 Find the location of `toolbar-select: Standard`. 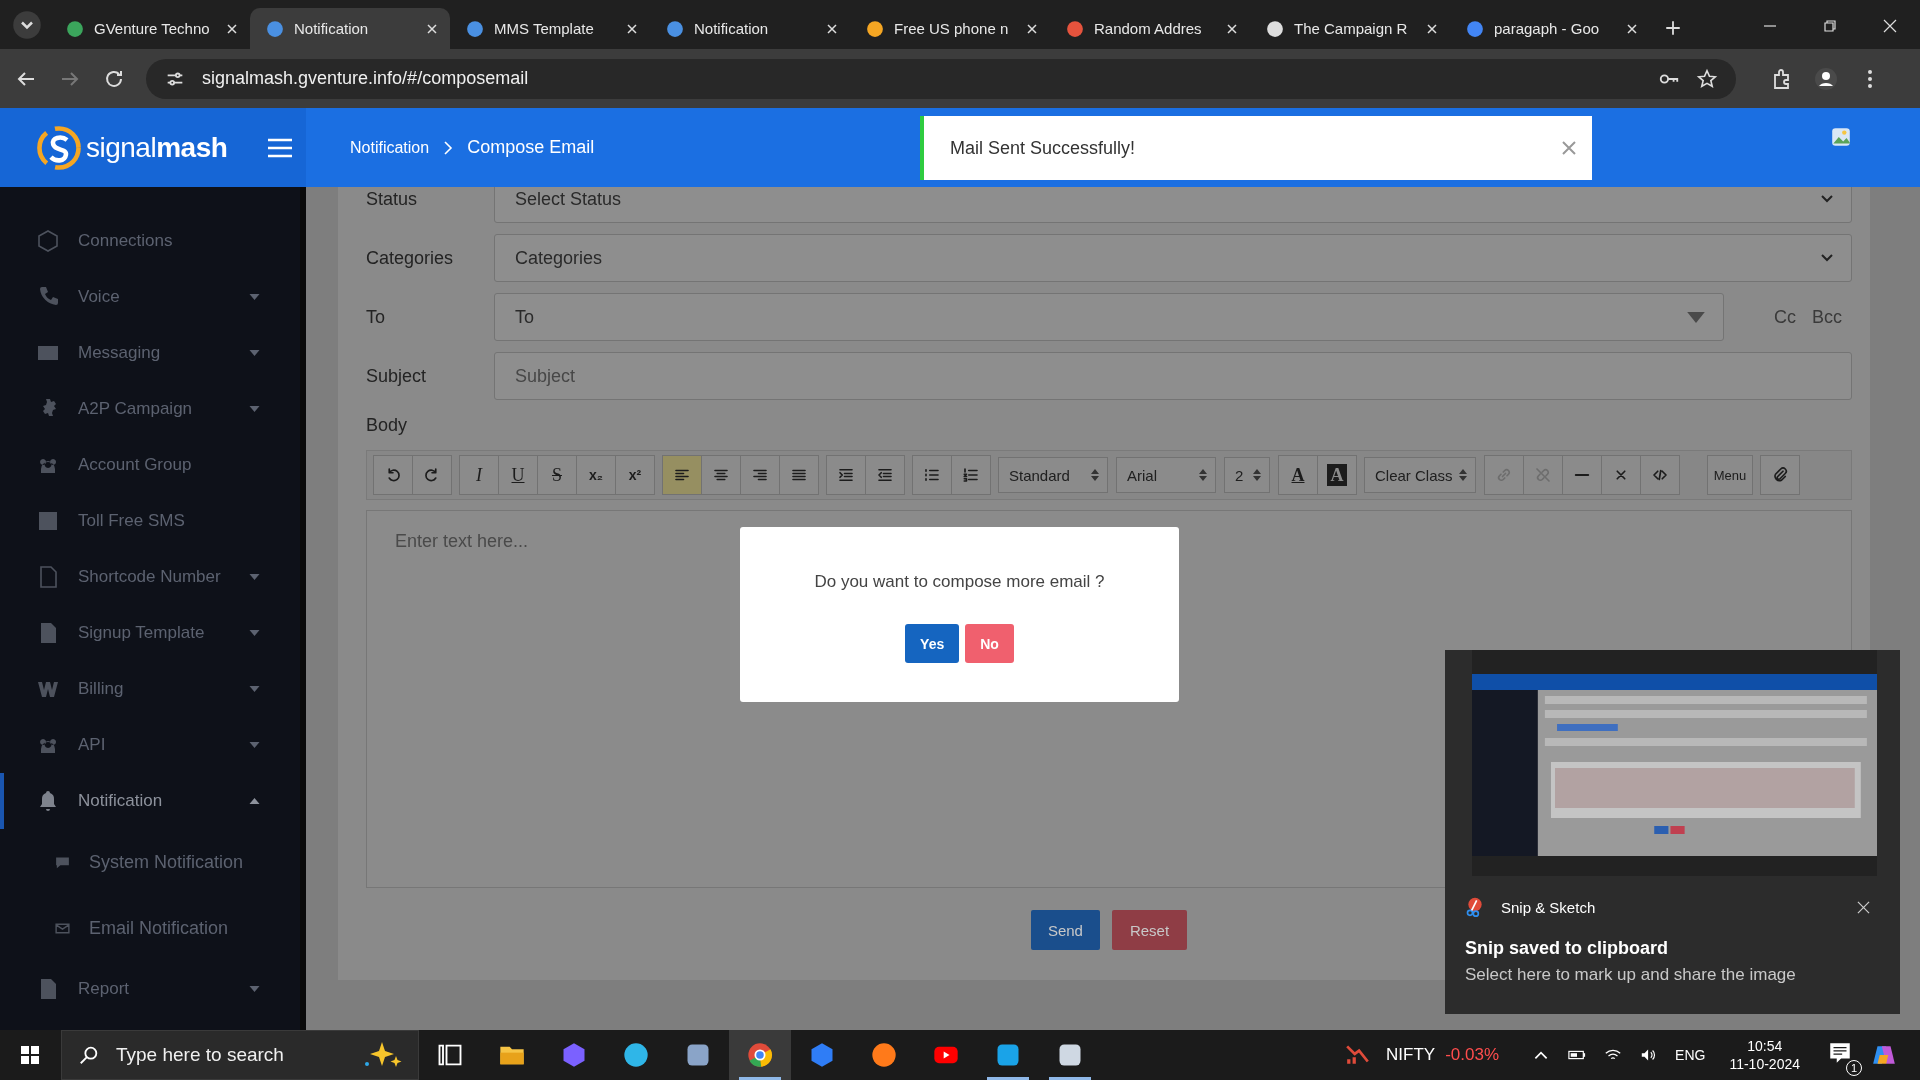

toolbar-select: Standard is located at coordinates (1053, 475).